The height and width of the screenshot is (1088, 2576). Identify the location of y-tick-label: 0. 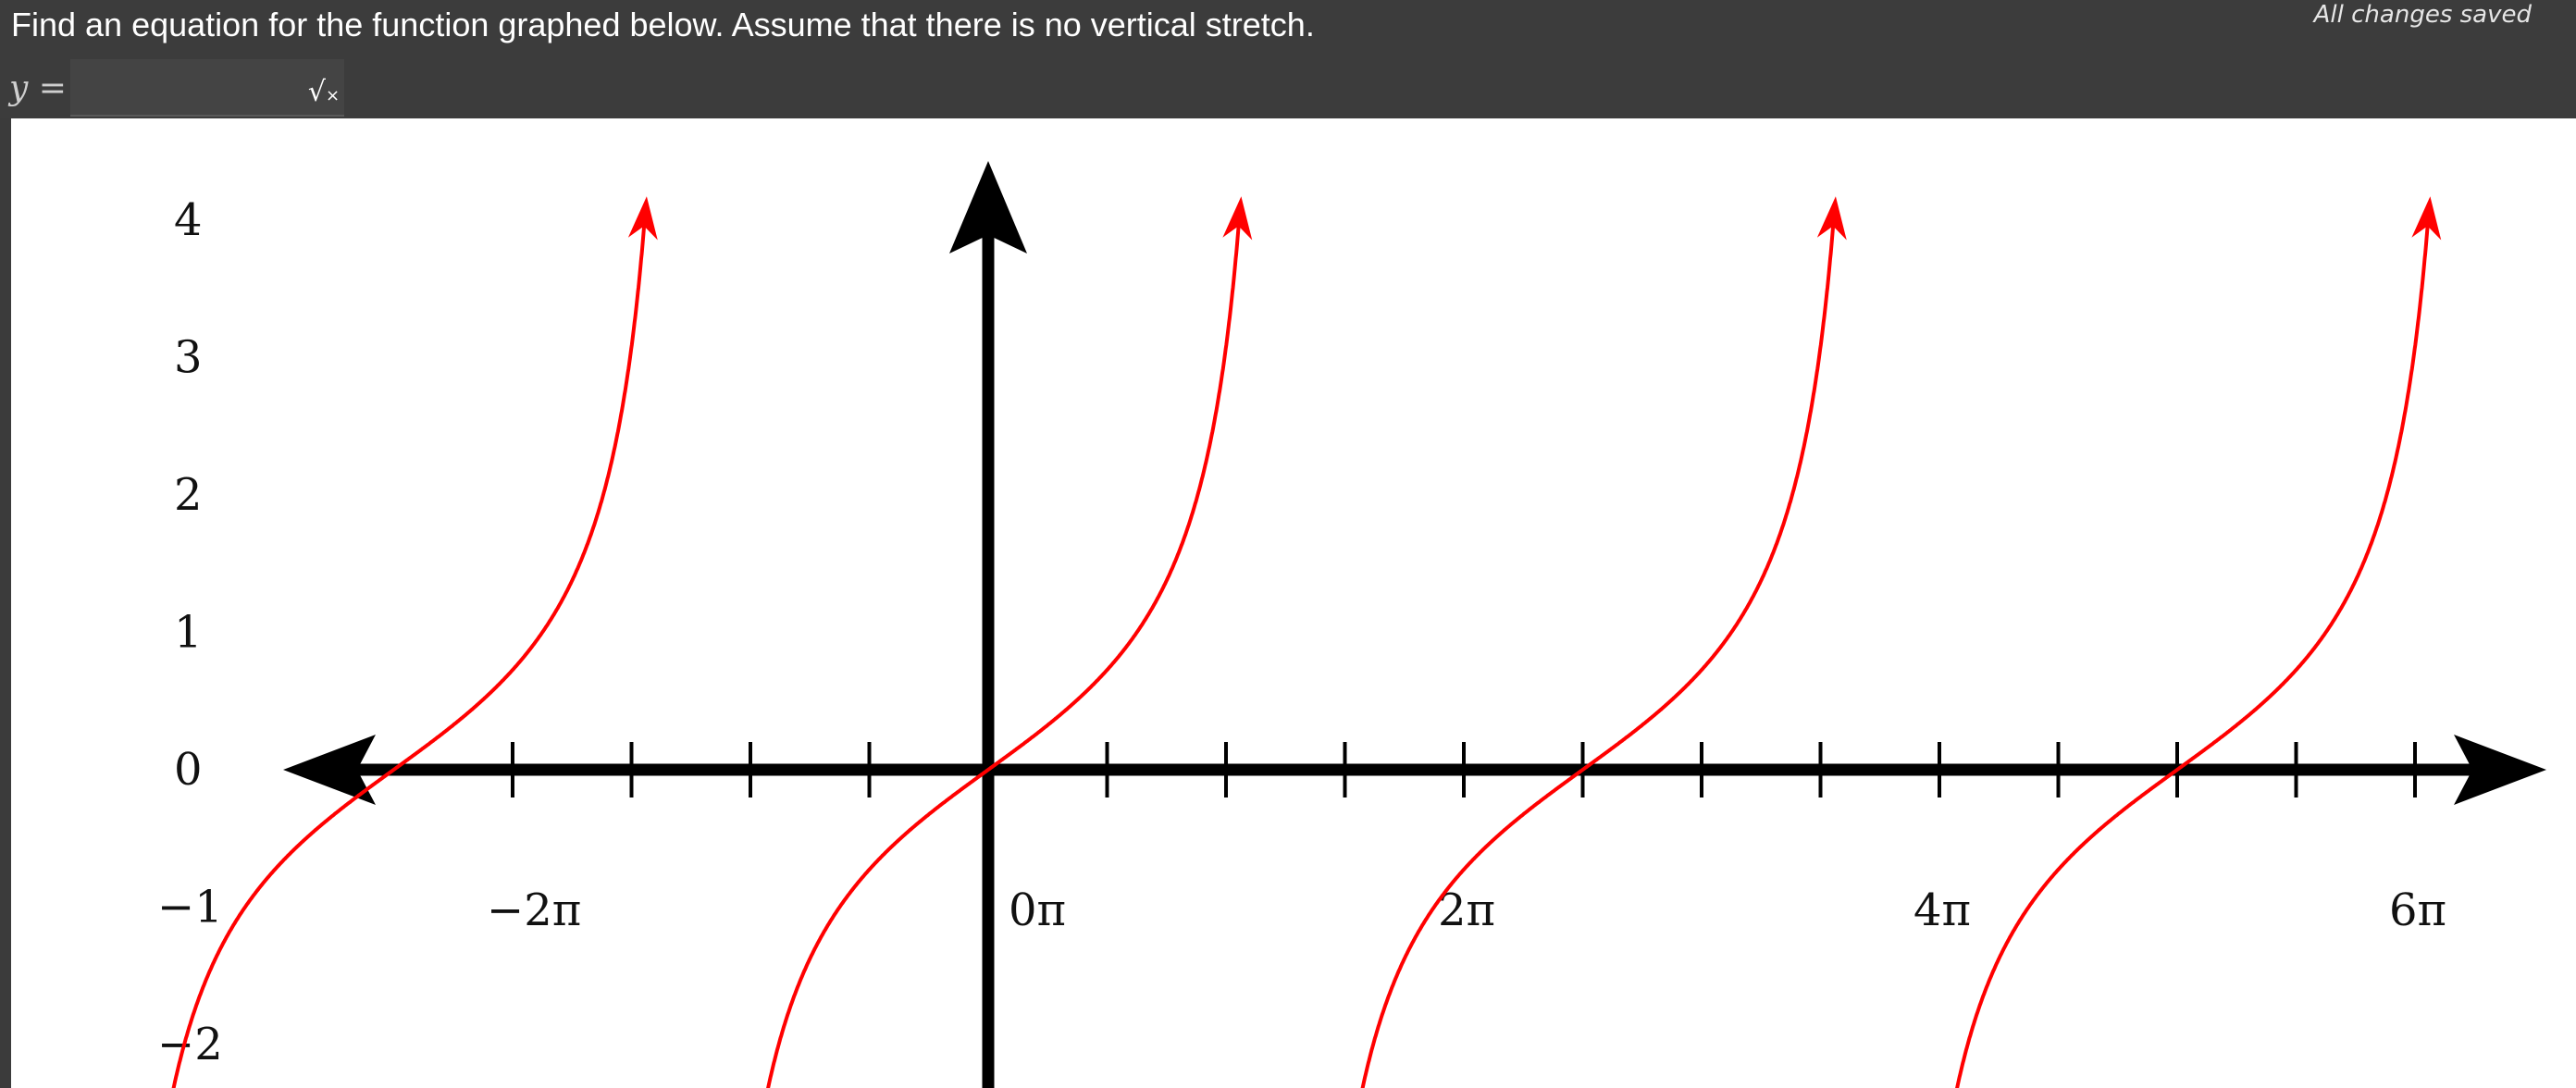
(188, 770).